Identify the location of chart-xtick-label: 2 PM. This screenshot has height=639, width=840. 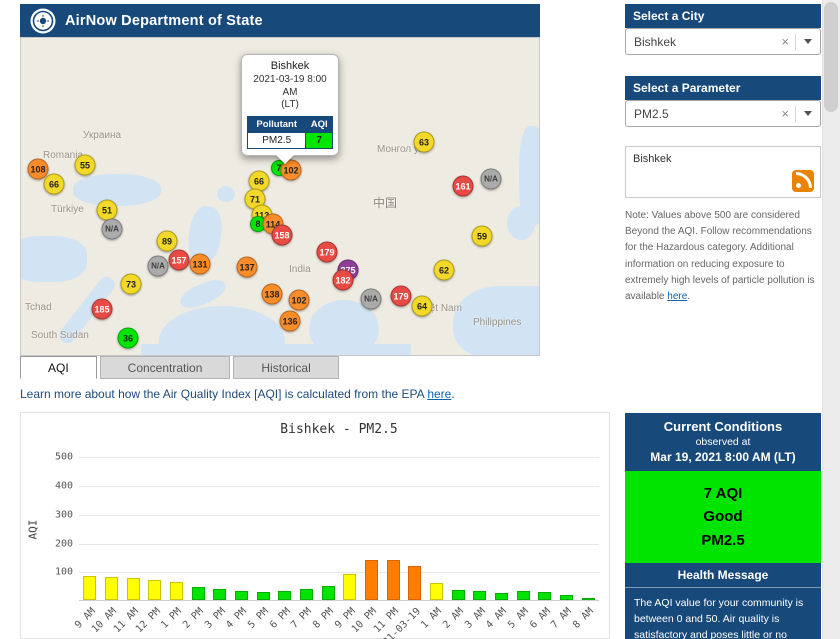
(193, 618).